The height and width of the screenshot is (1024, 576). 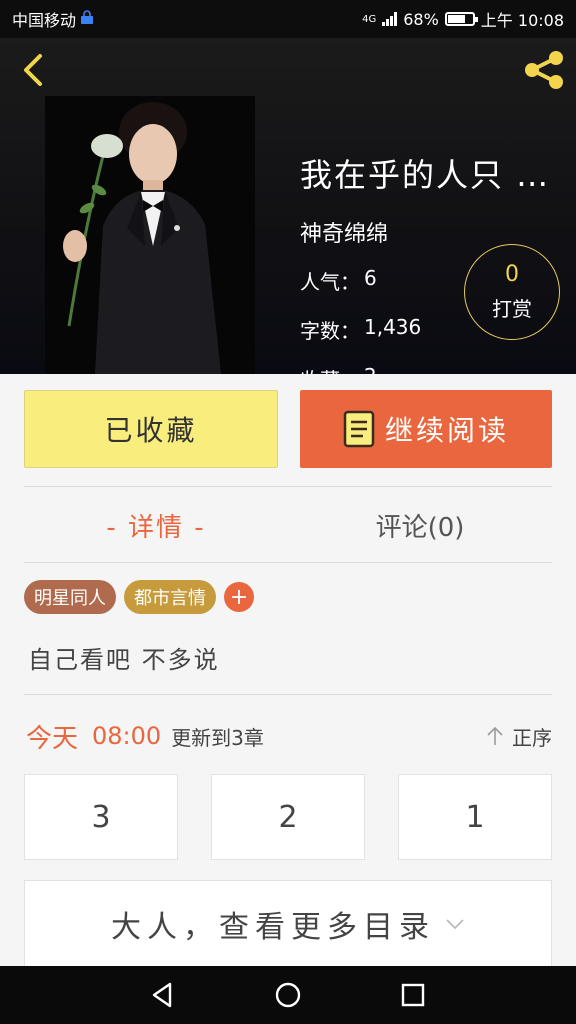 What do you see at coordinates (393, 327) in the screenshot?
I see `word-count-value: 1,436` at bounding box center [393, 327].